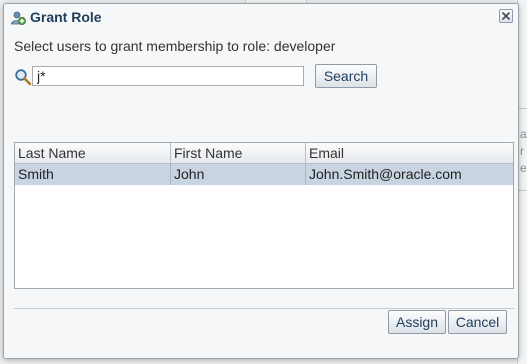 The width and height of the screenshot is (527, 364). What do you see at coordinates (237, 153) in the screenshot?
I see `column-header-first-name: First Name` at bounding box center [237, 153].